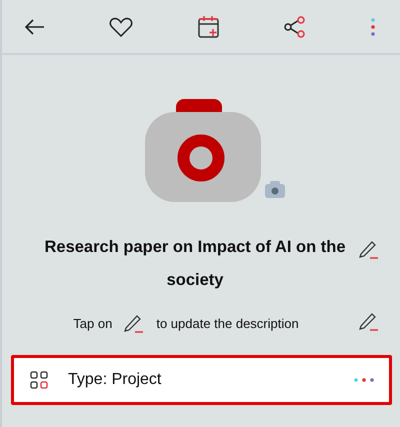 Image resolution: width=400 pixels, height=427 pixels. Describe the element at coordinates (115, 380) in the screenshot. I see `type-label: Type: Project` at that location.